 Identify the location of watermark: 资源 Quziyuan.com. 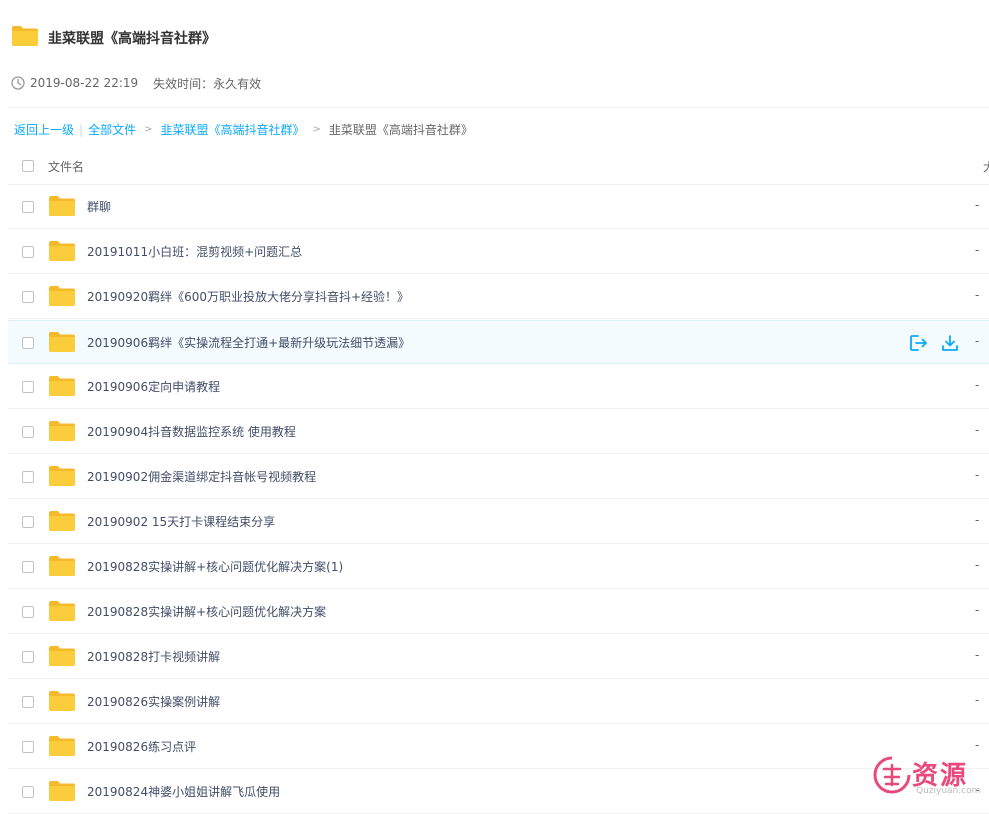
(930, 776).